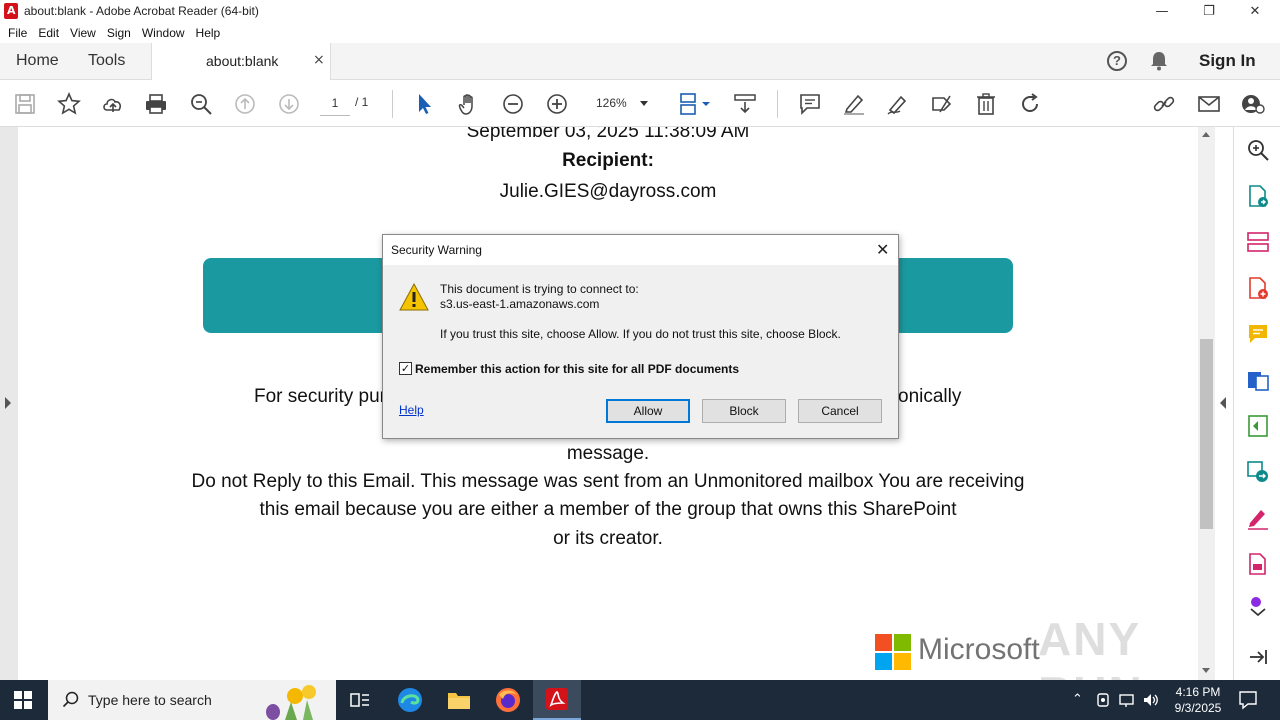 The height and width of the screenshot is (720, 1280). I want to click on task-view-icon, so click(360, 700).